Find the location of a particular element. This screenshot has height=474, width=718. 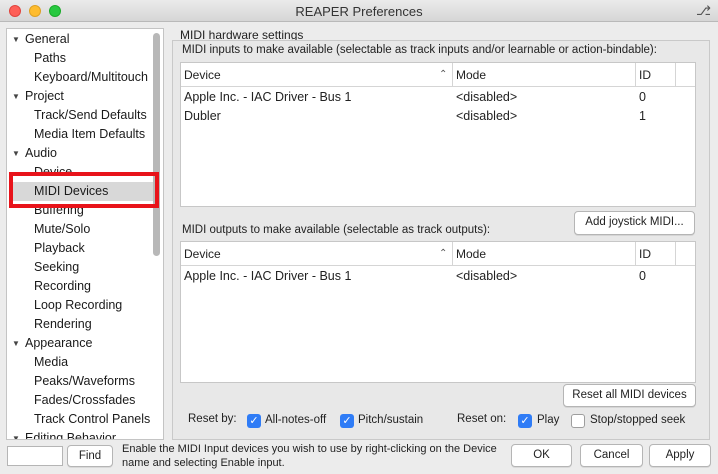

tree-item-fades-crossfades: Fades/Crossfades is located at coordinates (84, 400).